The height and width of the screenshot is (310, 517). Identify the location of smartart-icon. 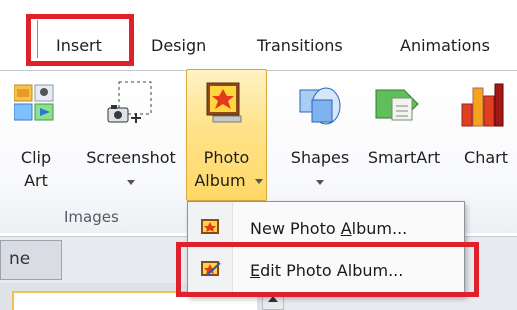
(397, 105).